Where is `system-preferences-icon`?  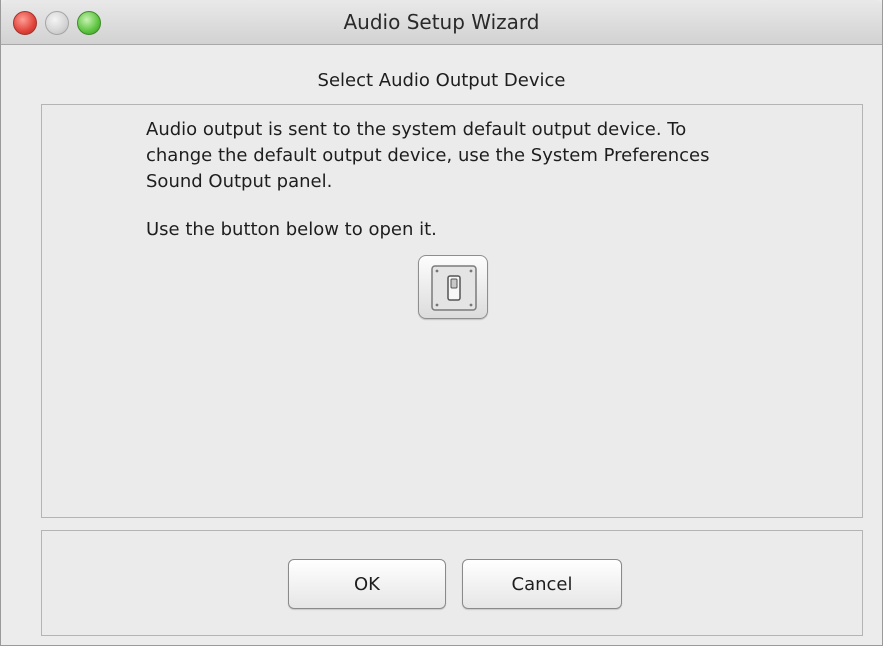
system-preferences-icon is located at coordinates (454, 288).